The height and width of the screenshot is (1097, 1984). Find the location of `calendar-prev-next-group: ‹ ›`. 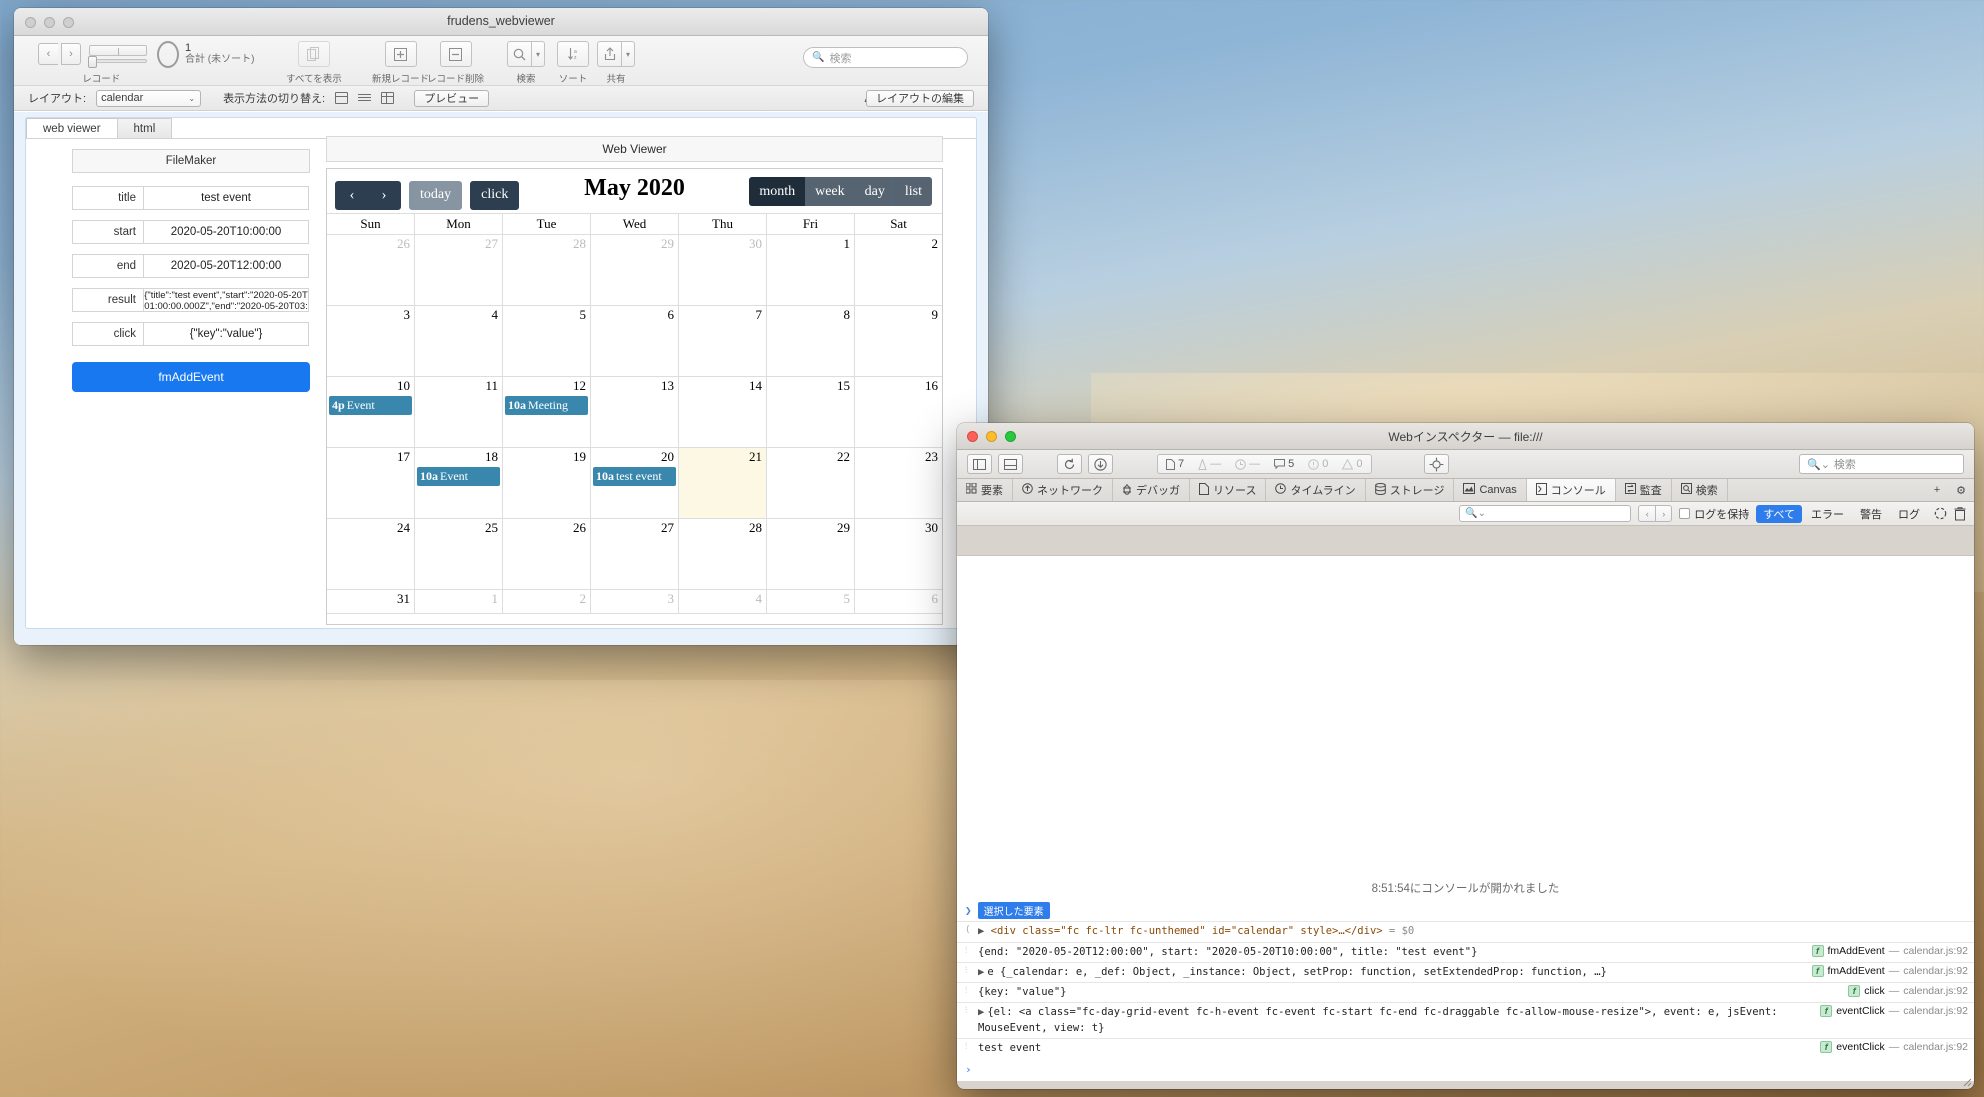

calendar-prev-next-group: ‹ › is located at coordinates (368, 195).